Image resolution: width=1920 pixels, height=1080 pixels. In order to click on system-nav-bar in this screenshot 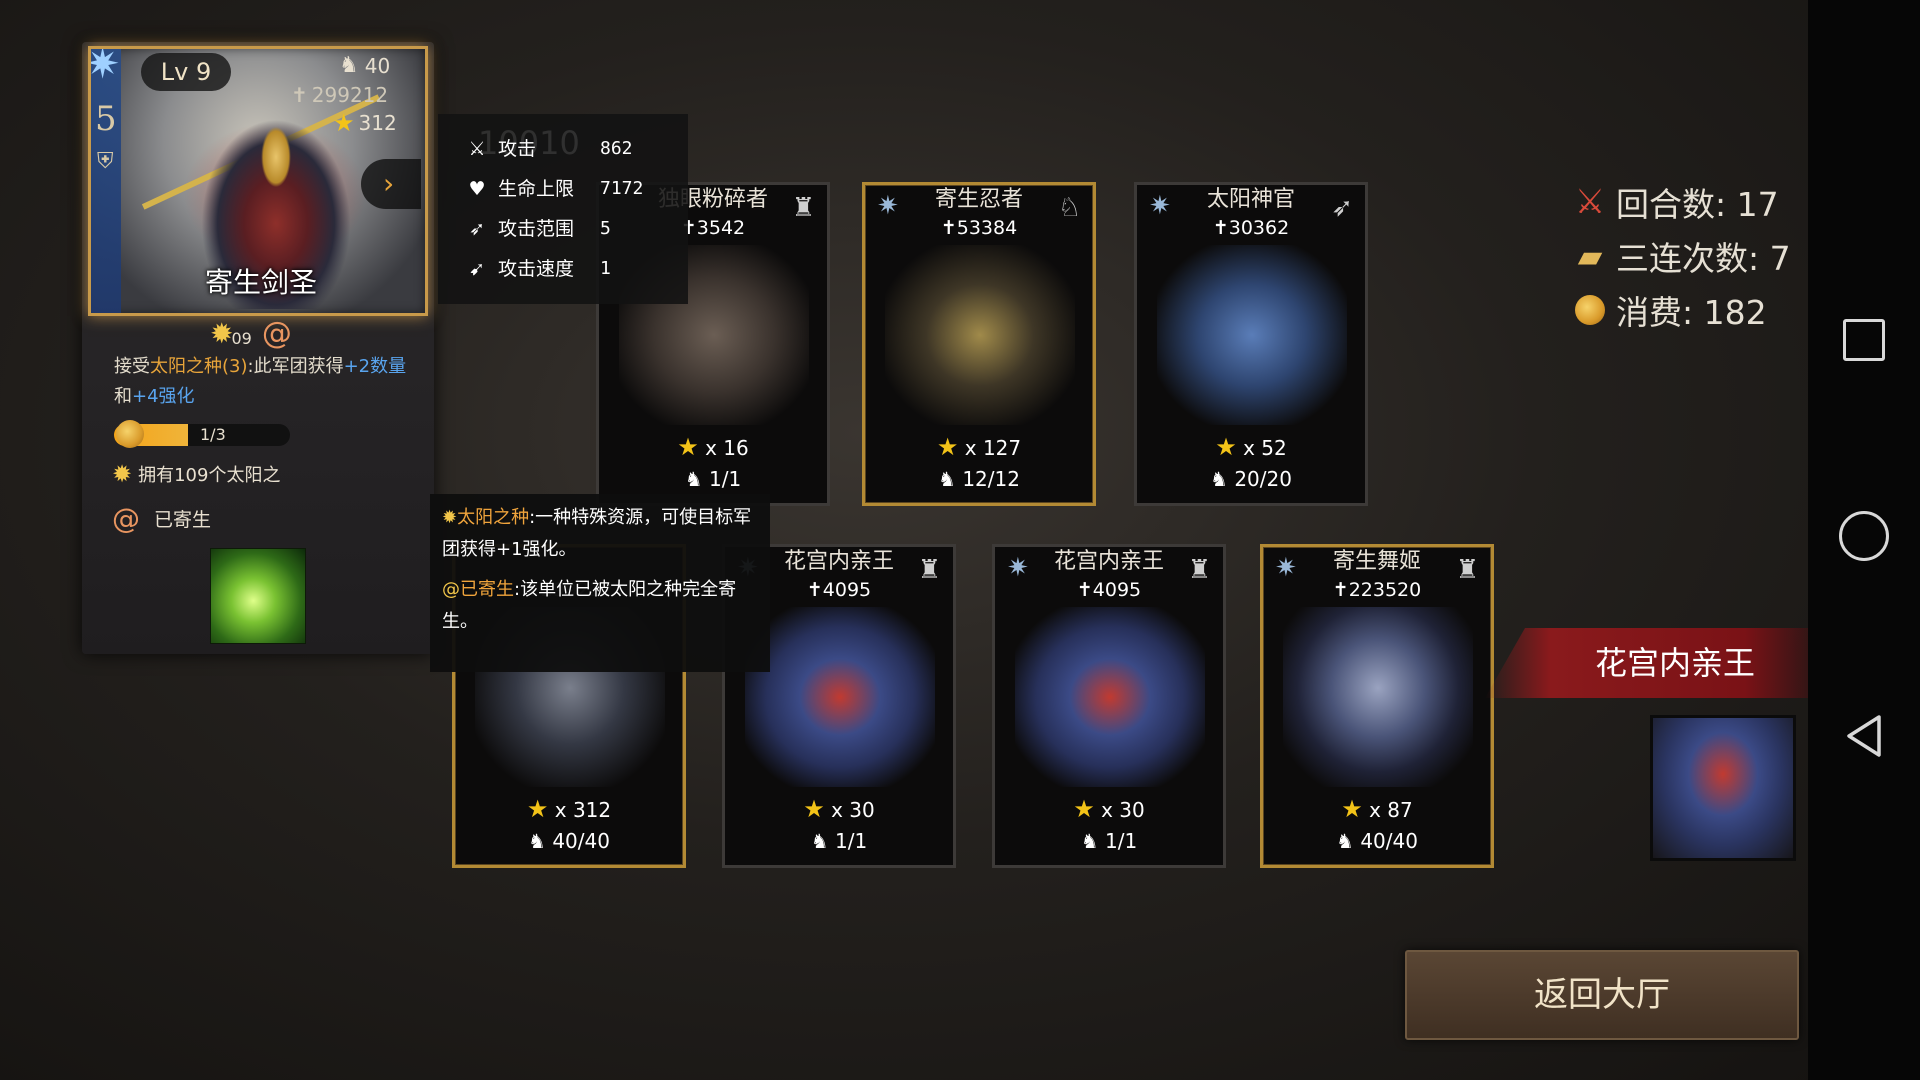, I will do `click(1864, 540)`.